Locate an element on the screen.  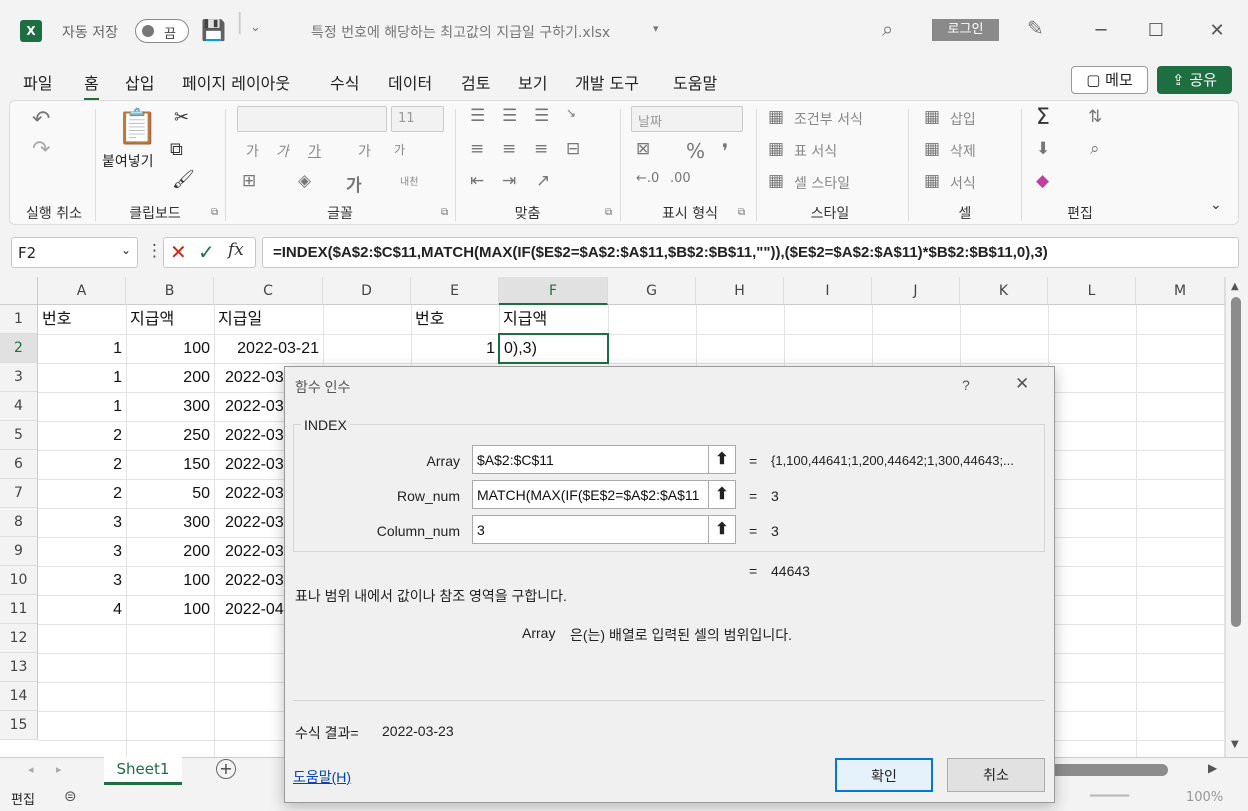
add-sheet-button: + is located at coordinates (226, 769).